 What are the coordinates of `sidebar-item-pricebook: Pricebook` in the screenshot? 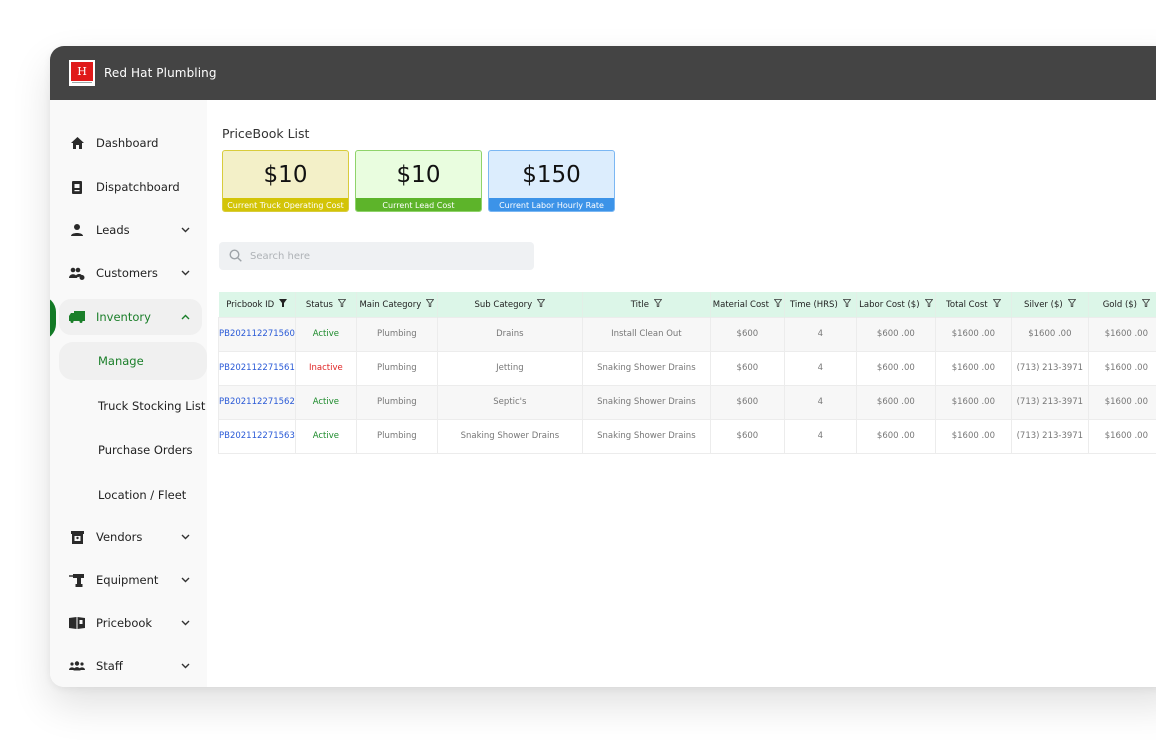 It's located at (130, 623).